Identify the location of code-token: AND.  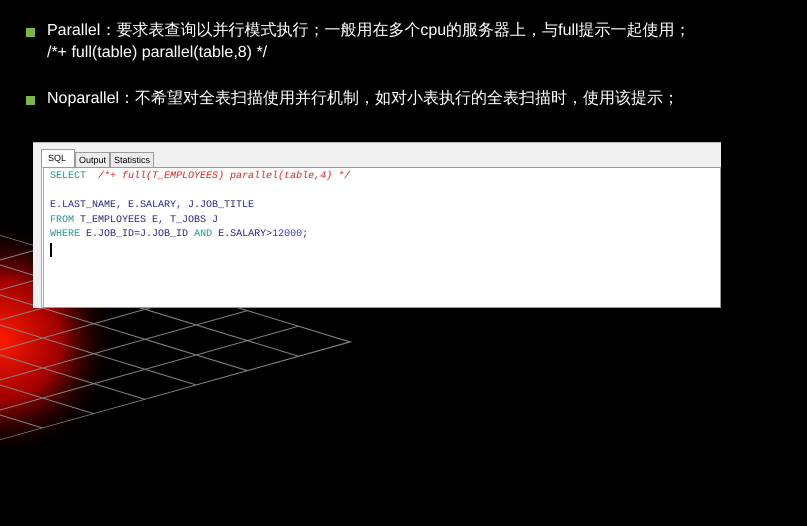
(203, 234).